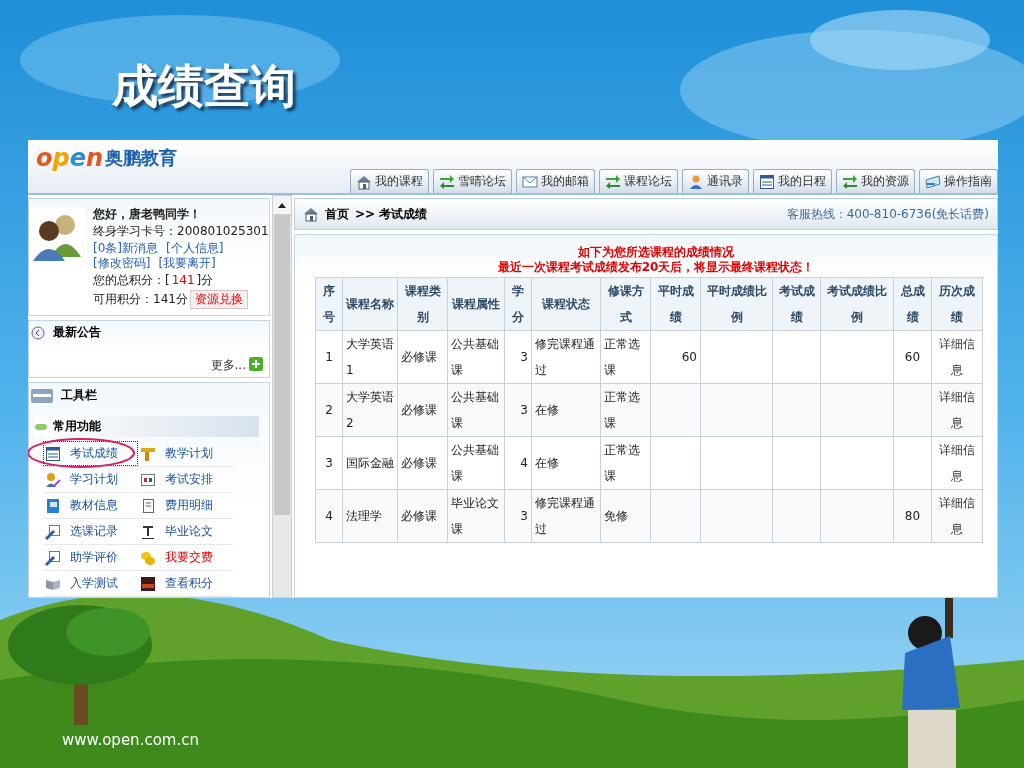 Image resolution: width=1024 pixels, height=768 pixels. Describe the element at coordinates (282, 396) in the screenshot. I see `scrollbar` at that location.